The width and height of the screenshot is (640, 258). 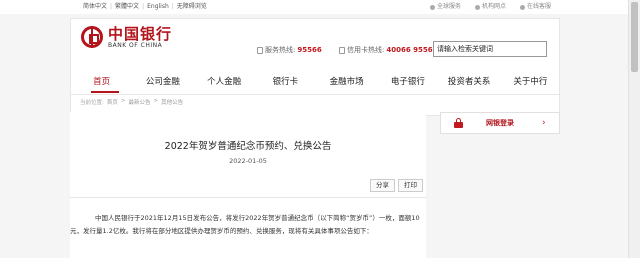 I want to click on online-support-link: 在线客服, so click(x=535, y=7).